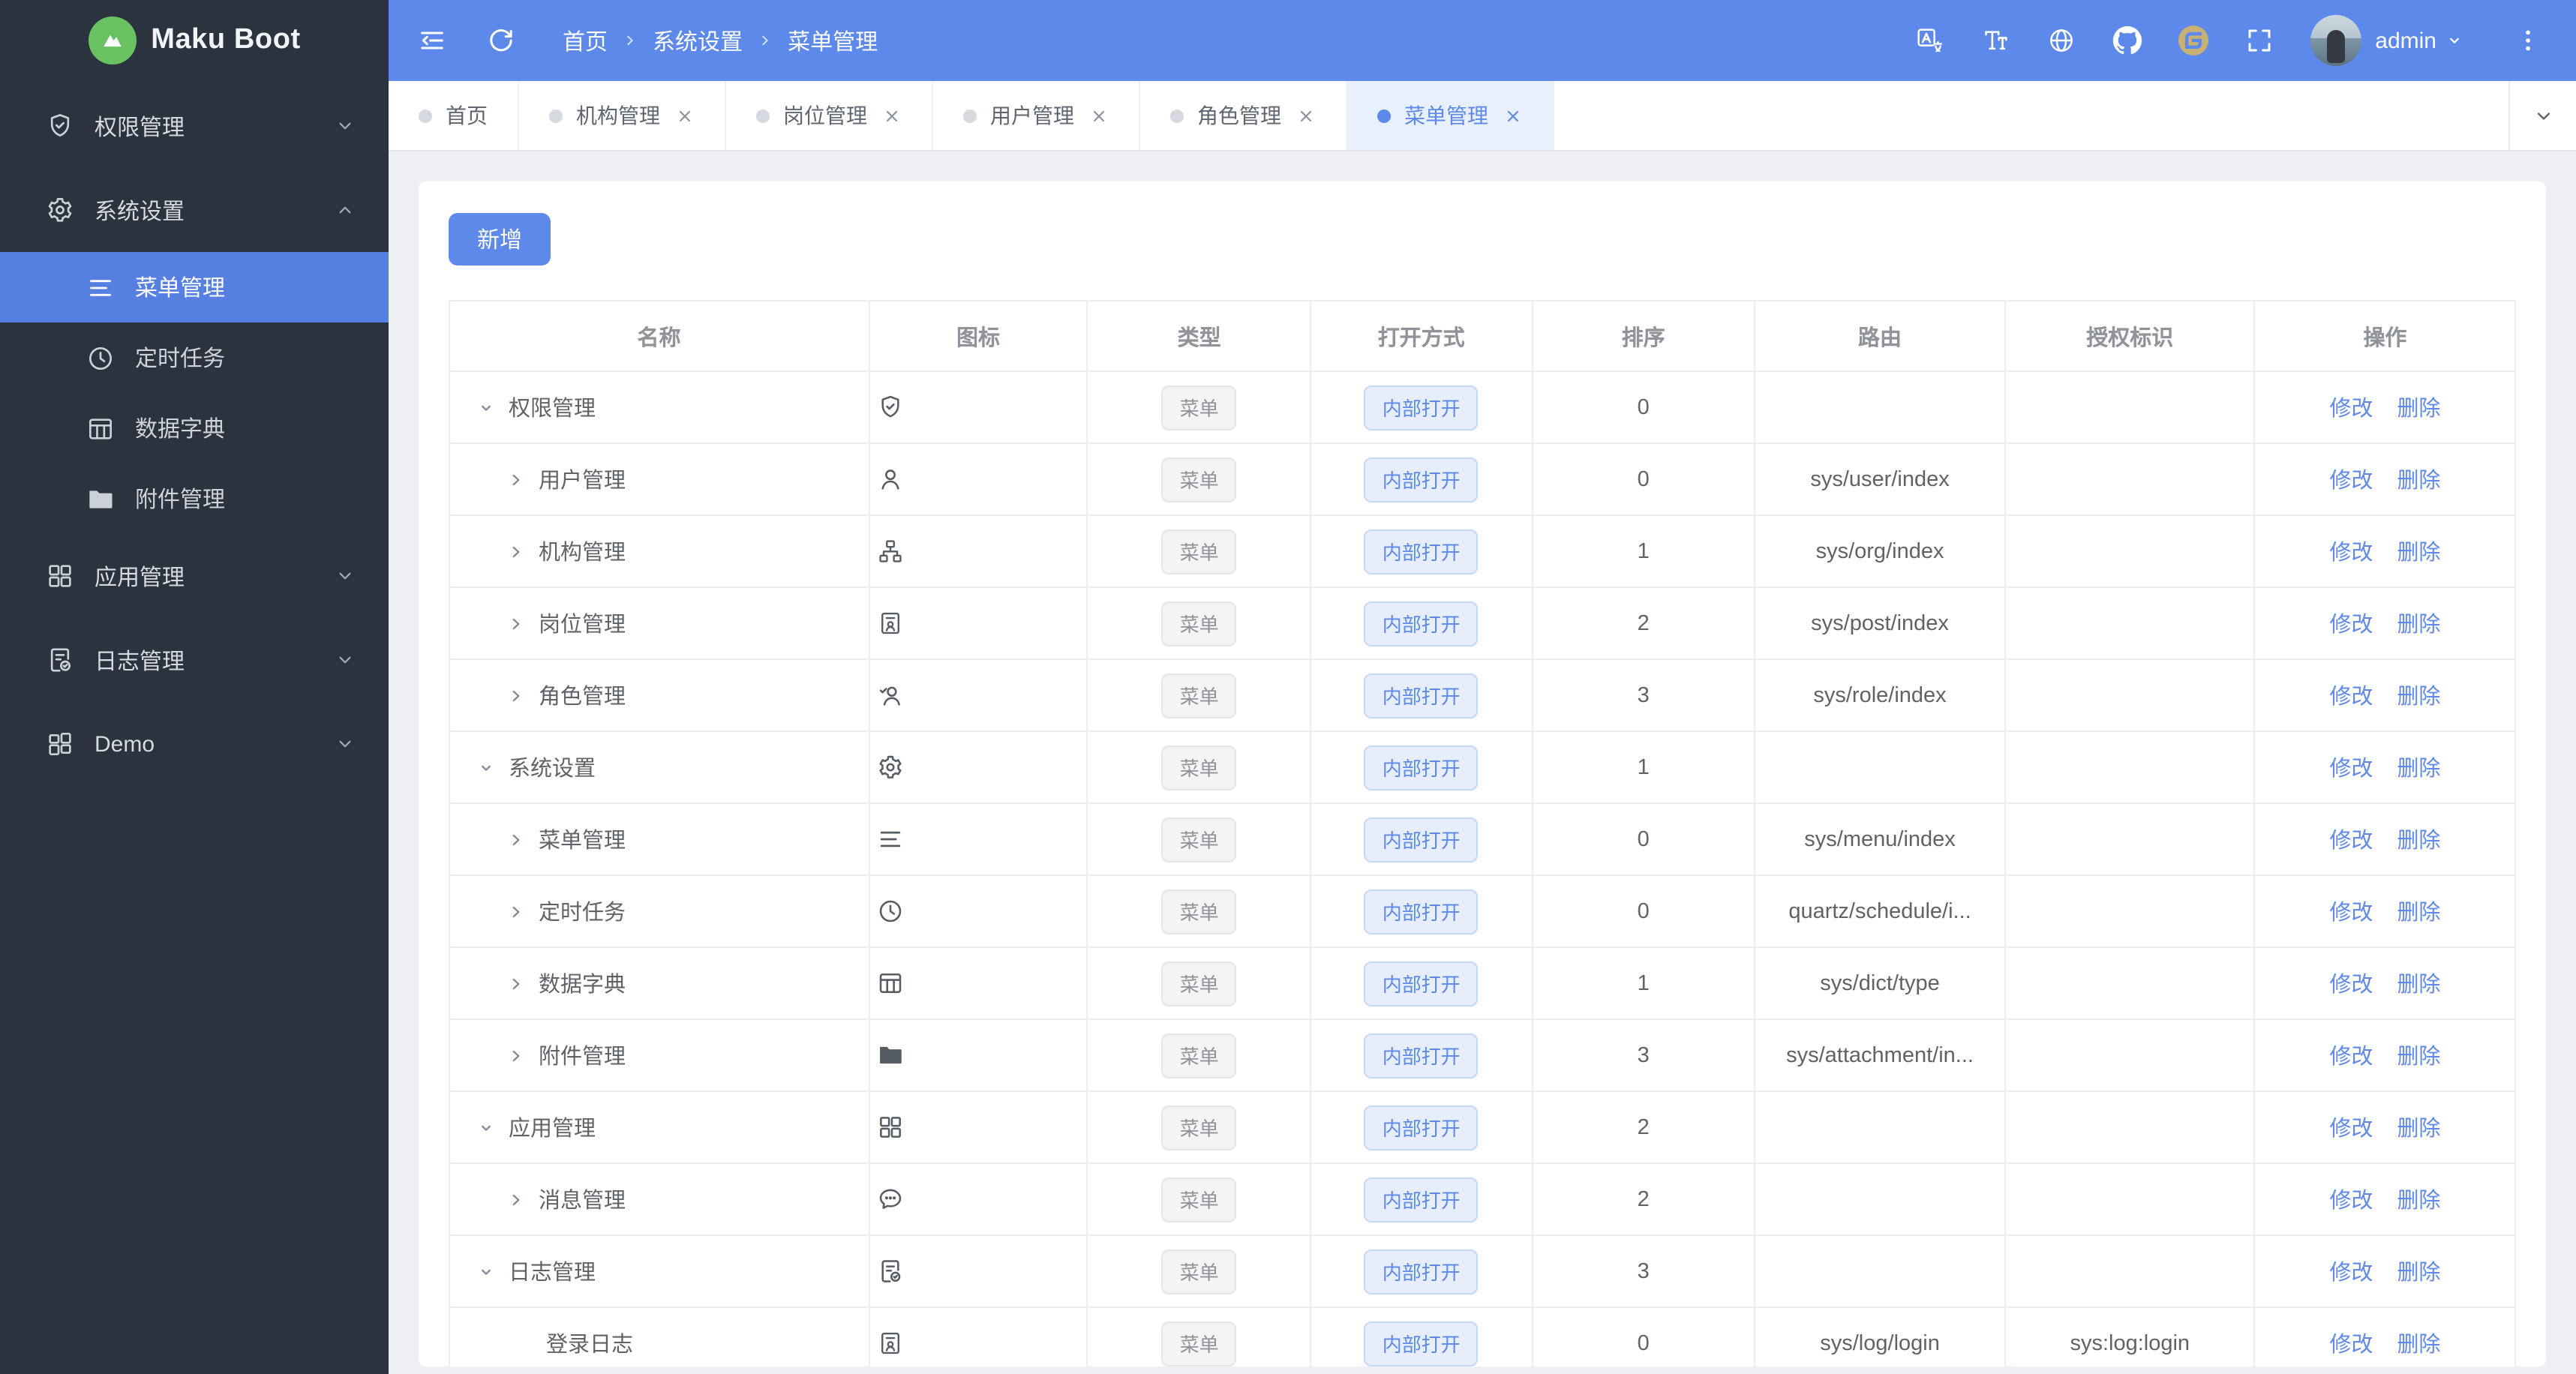 The height and width of the screenshot is (1374, 2576). What do you see at coordinates (194, 287) in the screenshot?
I see `sidebar-subitem-菜单管理: 菜单管理` at bounding box center [194, 287].